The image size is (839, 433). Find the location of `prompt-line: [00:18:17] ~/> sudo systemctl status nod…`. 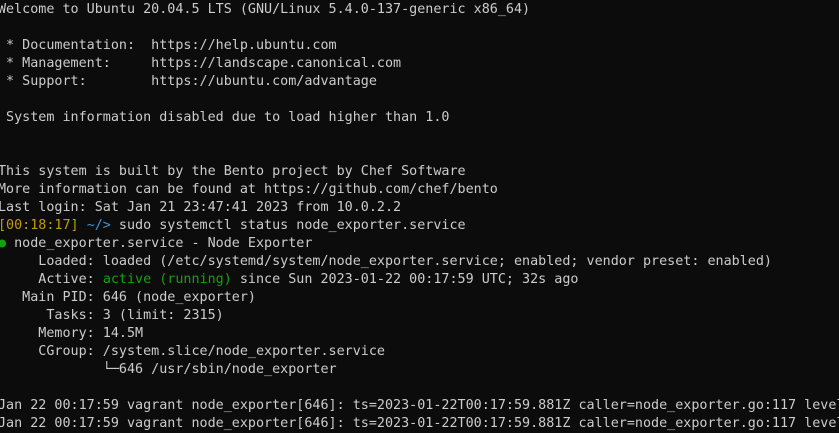

prompt-line: [00:18:17] ~/> sudo systemctl status nod… is located at coordinates (419, 226).